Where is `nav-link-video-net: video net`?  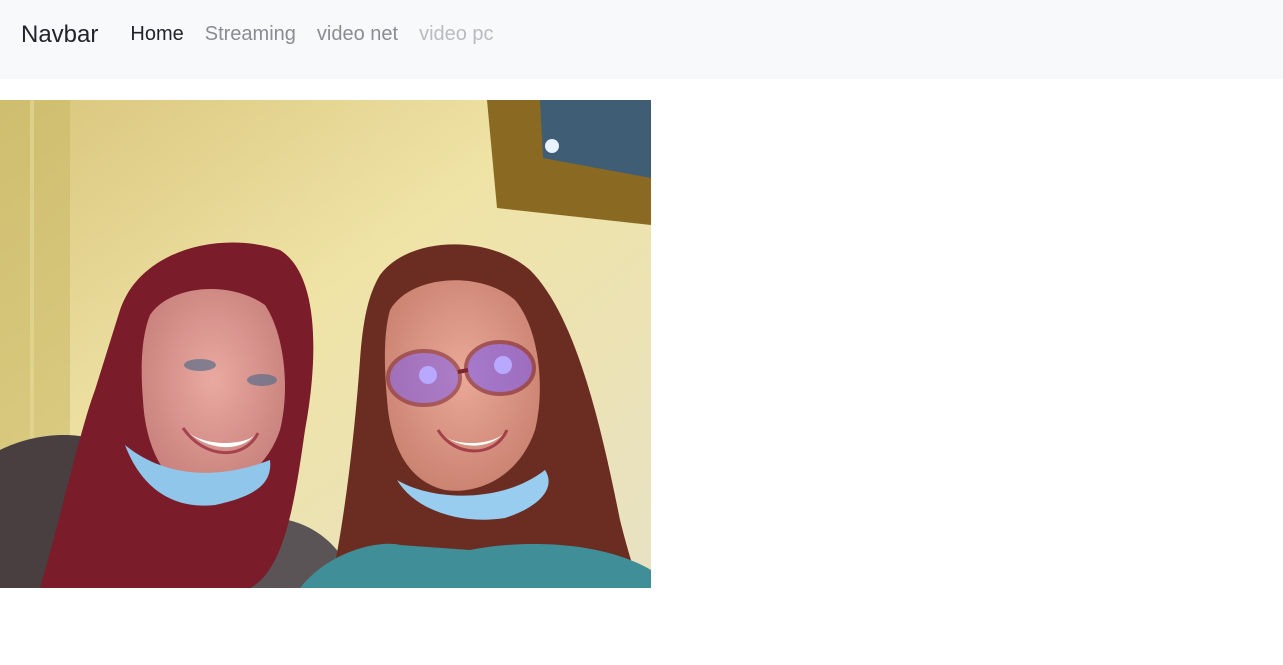 nav-link-video-net: video net is located at coordinates (357, 34).